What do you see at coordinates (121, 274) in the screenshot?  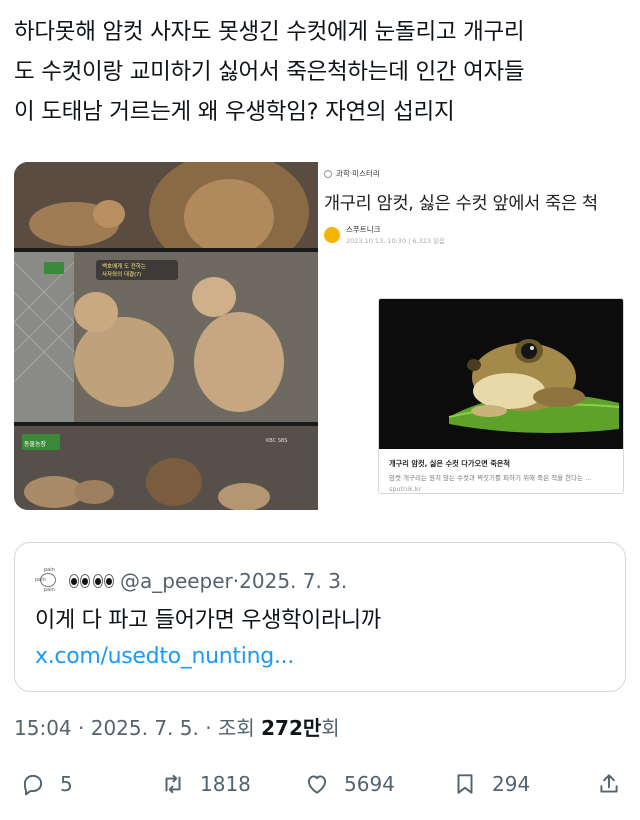 I see `lion-caption-2: 사자와의 대결(?)` at bounding box center [121, 274].